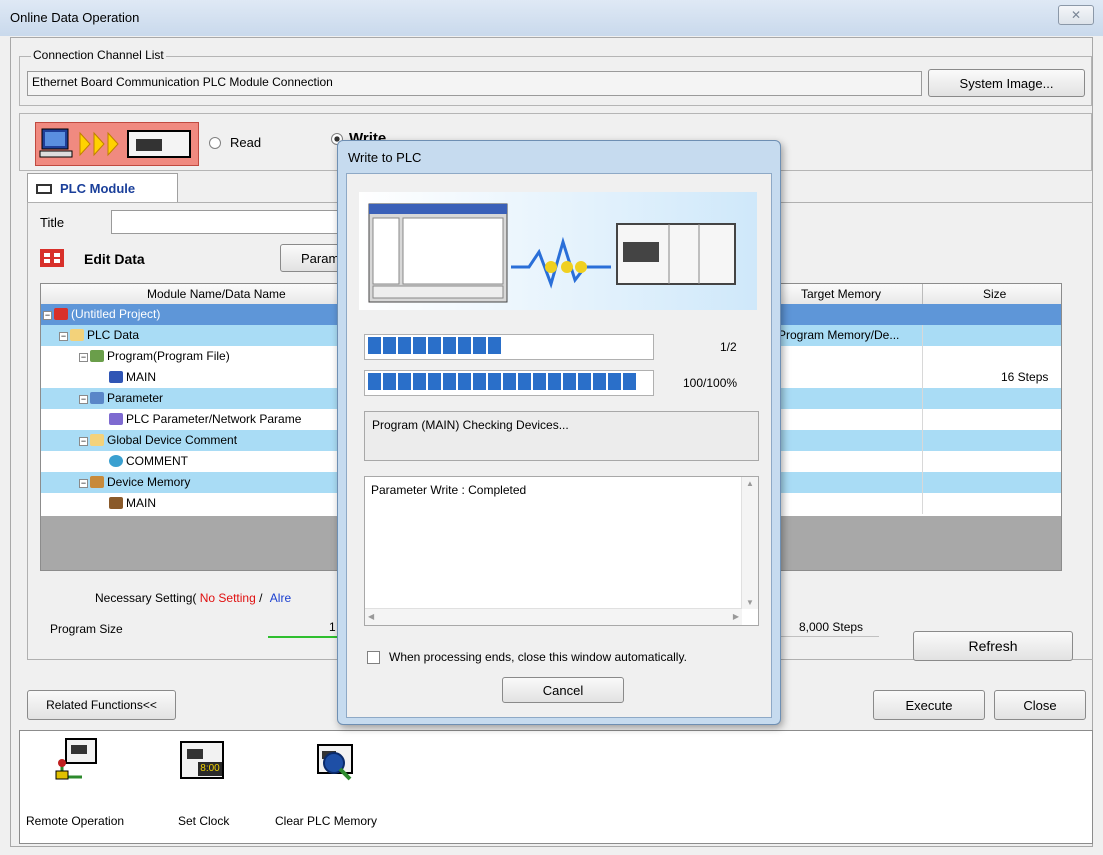 The height and width of the screenshot is (855, 1103). What do you see at coordinates (750, 602) in the screenshot?
I see `scroll-down-icon: ▼` at bounding box center [750, 602].